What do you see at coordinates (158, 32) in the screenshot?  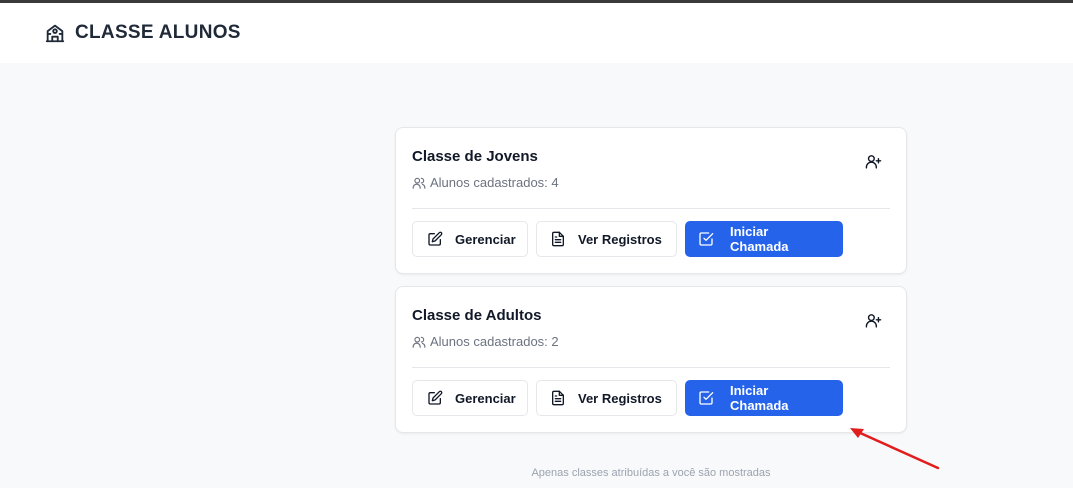 I see `app-title: CLASSE ALUNOS` at bounding box center [158, 32].